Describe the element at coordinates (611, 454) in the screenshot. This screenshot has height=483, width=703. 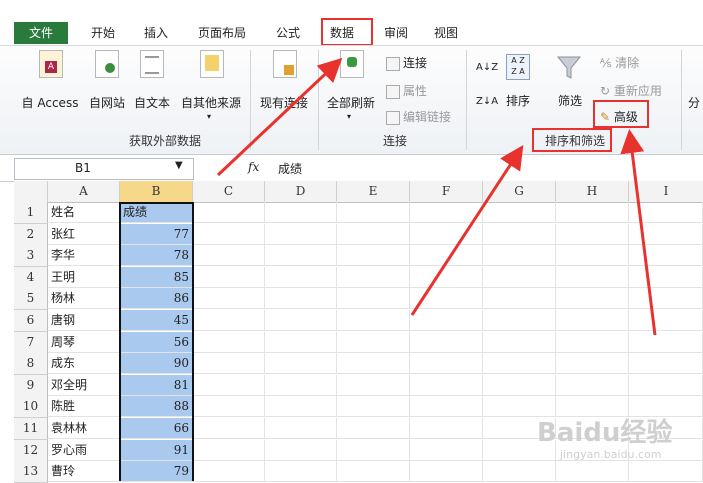
I see `watermark-url: jingyan.baidu.com` at that location.